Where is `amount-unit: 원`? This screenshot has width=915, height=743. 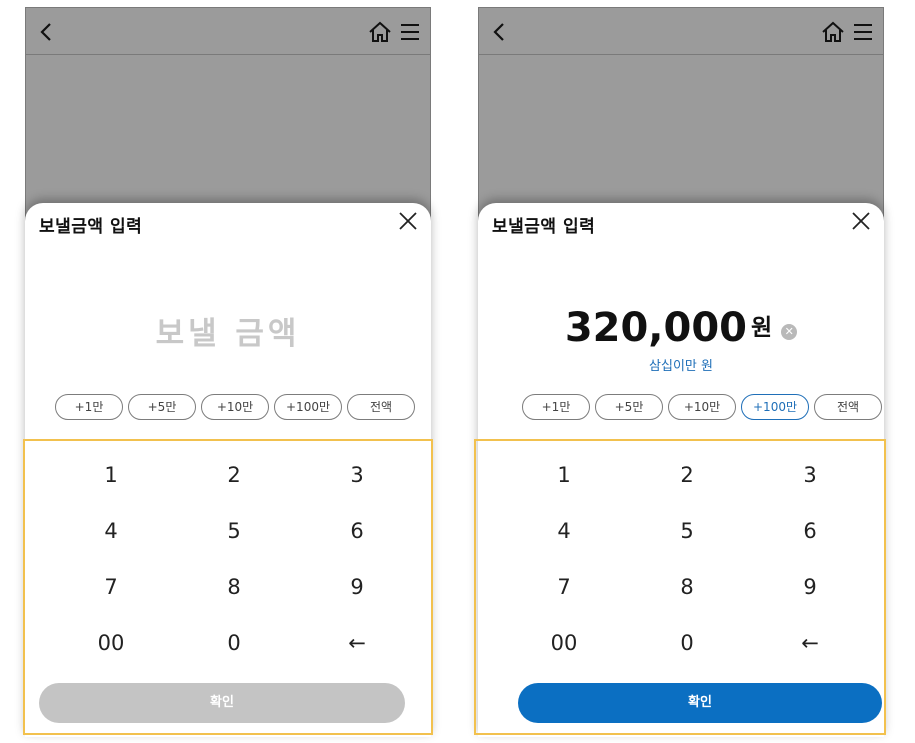
amount-unit: 원 is located at coordinates (762, 328).